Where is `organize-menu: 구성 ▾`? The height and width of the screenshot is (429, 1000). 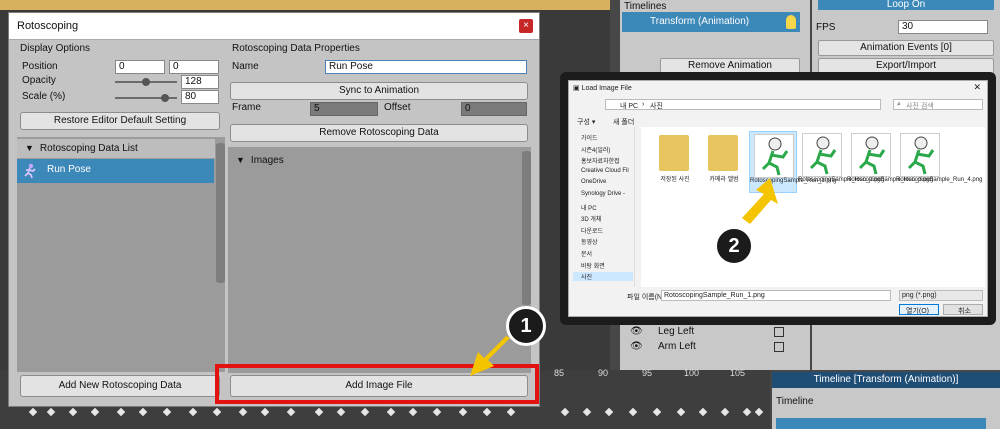
organize-menu: 구성 ▾ is located at coordinates (586, 122).